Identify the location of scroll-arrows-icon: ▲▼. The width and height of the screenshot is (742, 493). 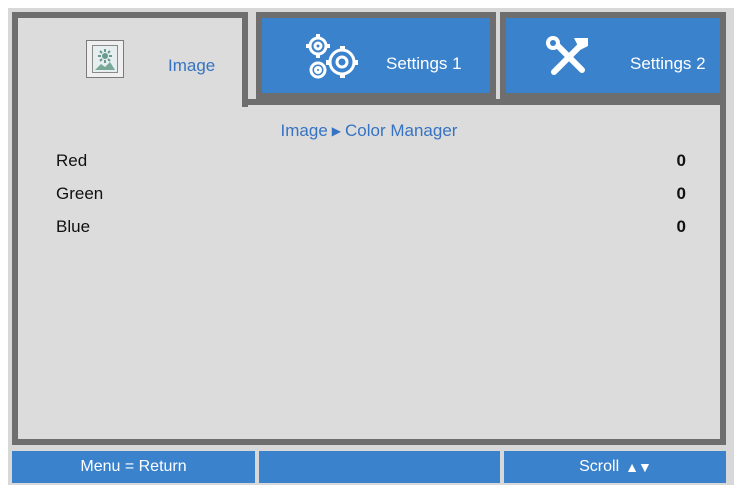
(638, 467).